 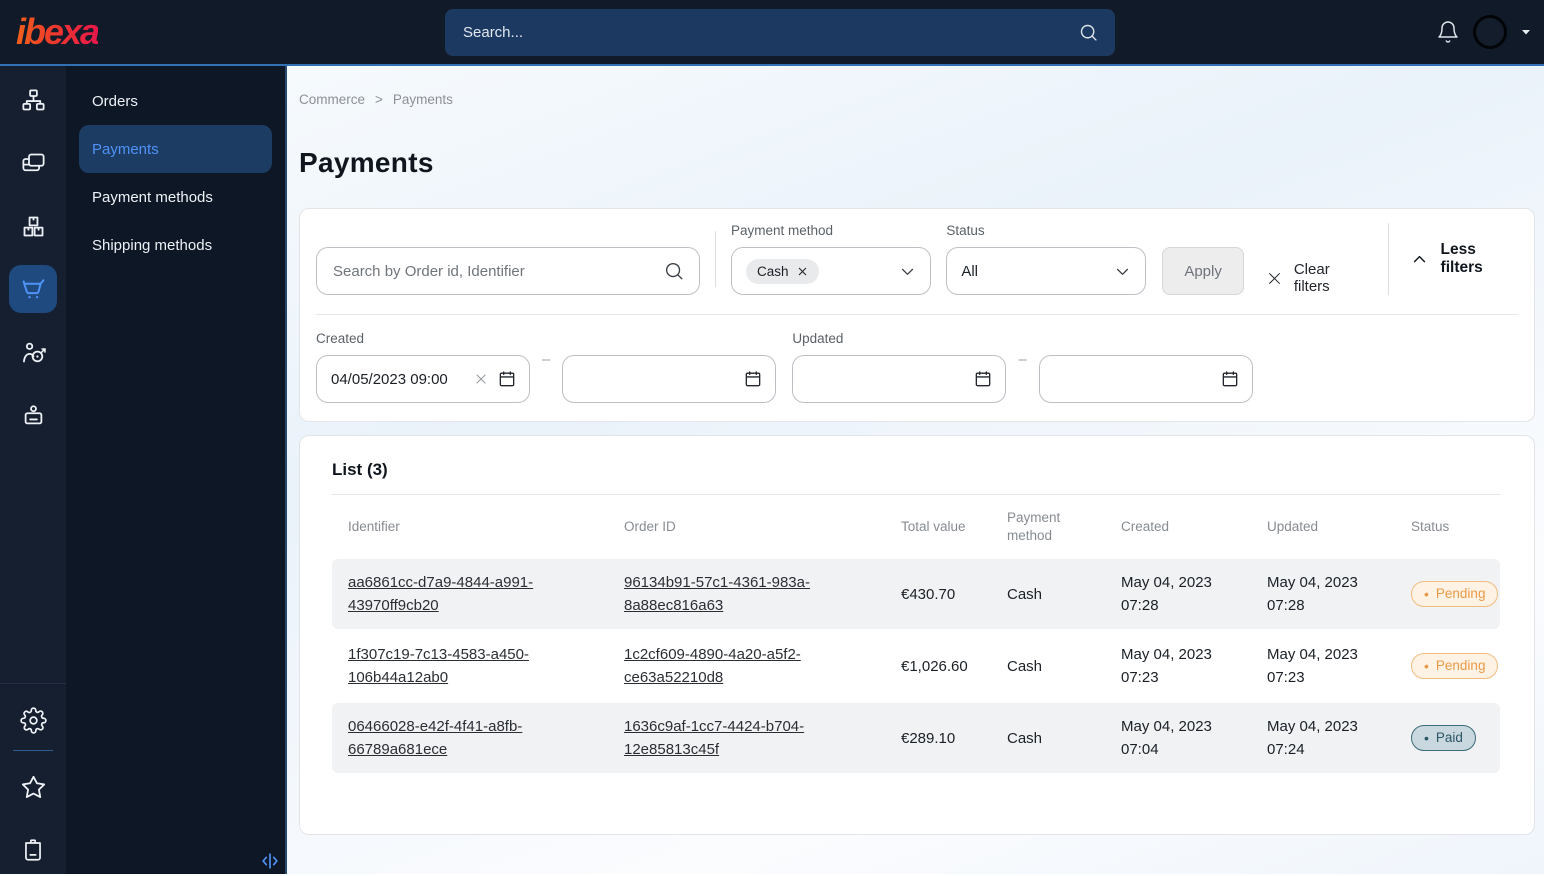 I want to click on apply-button: Apply, so click(x=1203, y=271).